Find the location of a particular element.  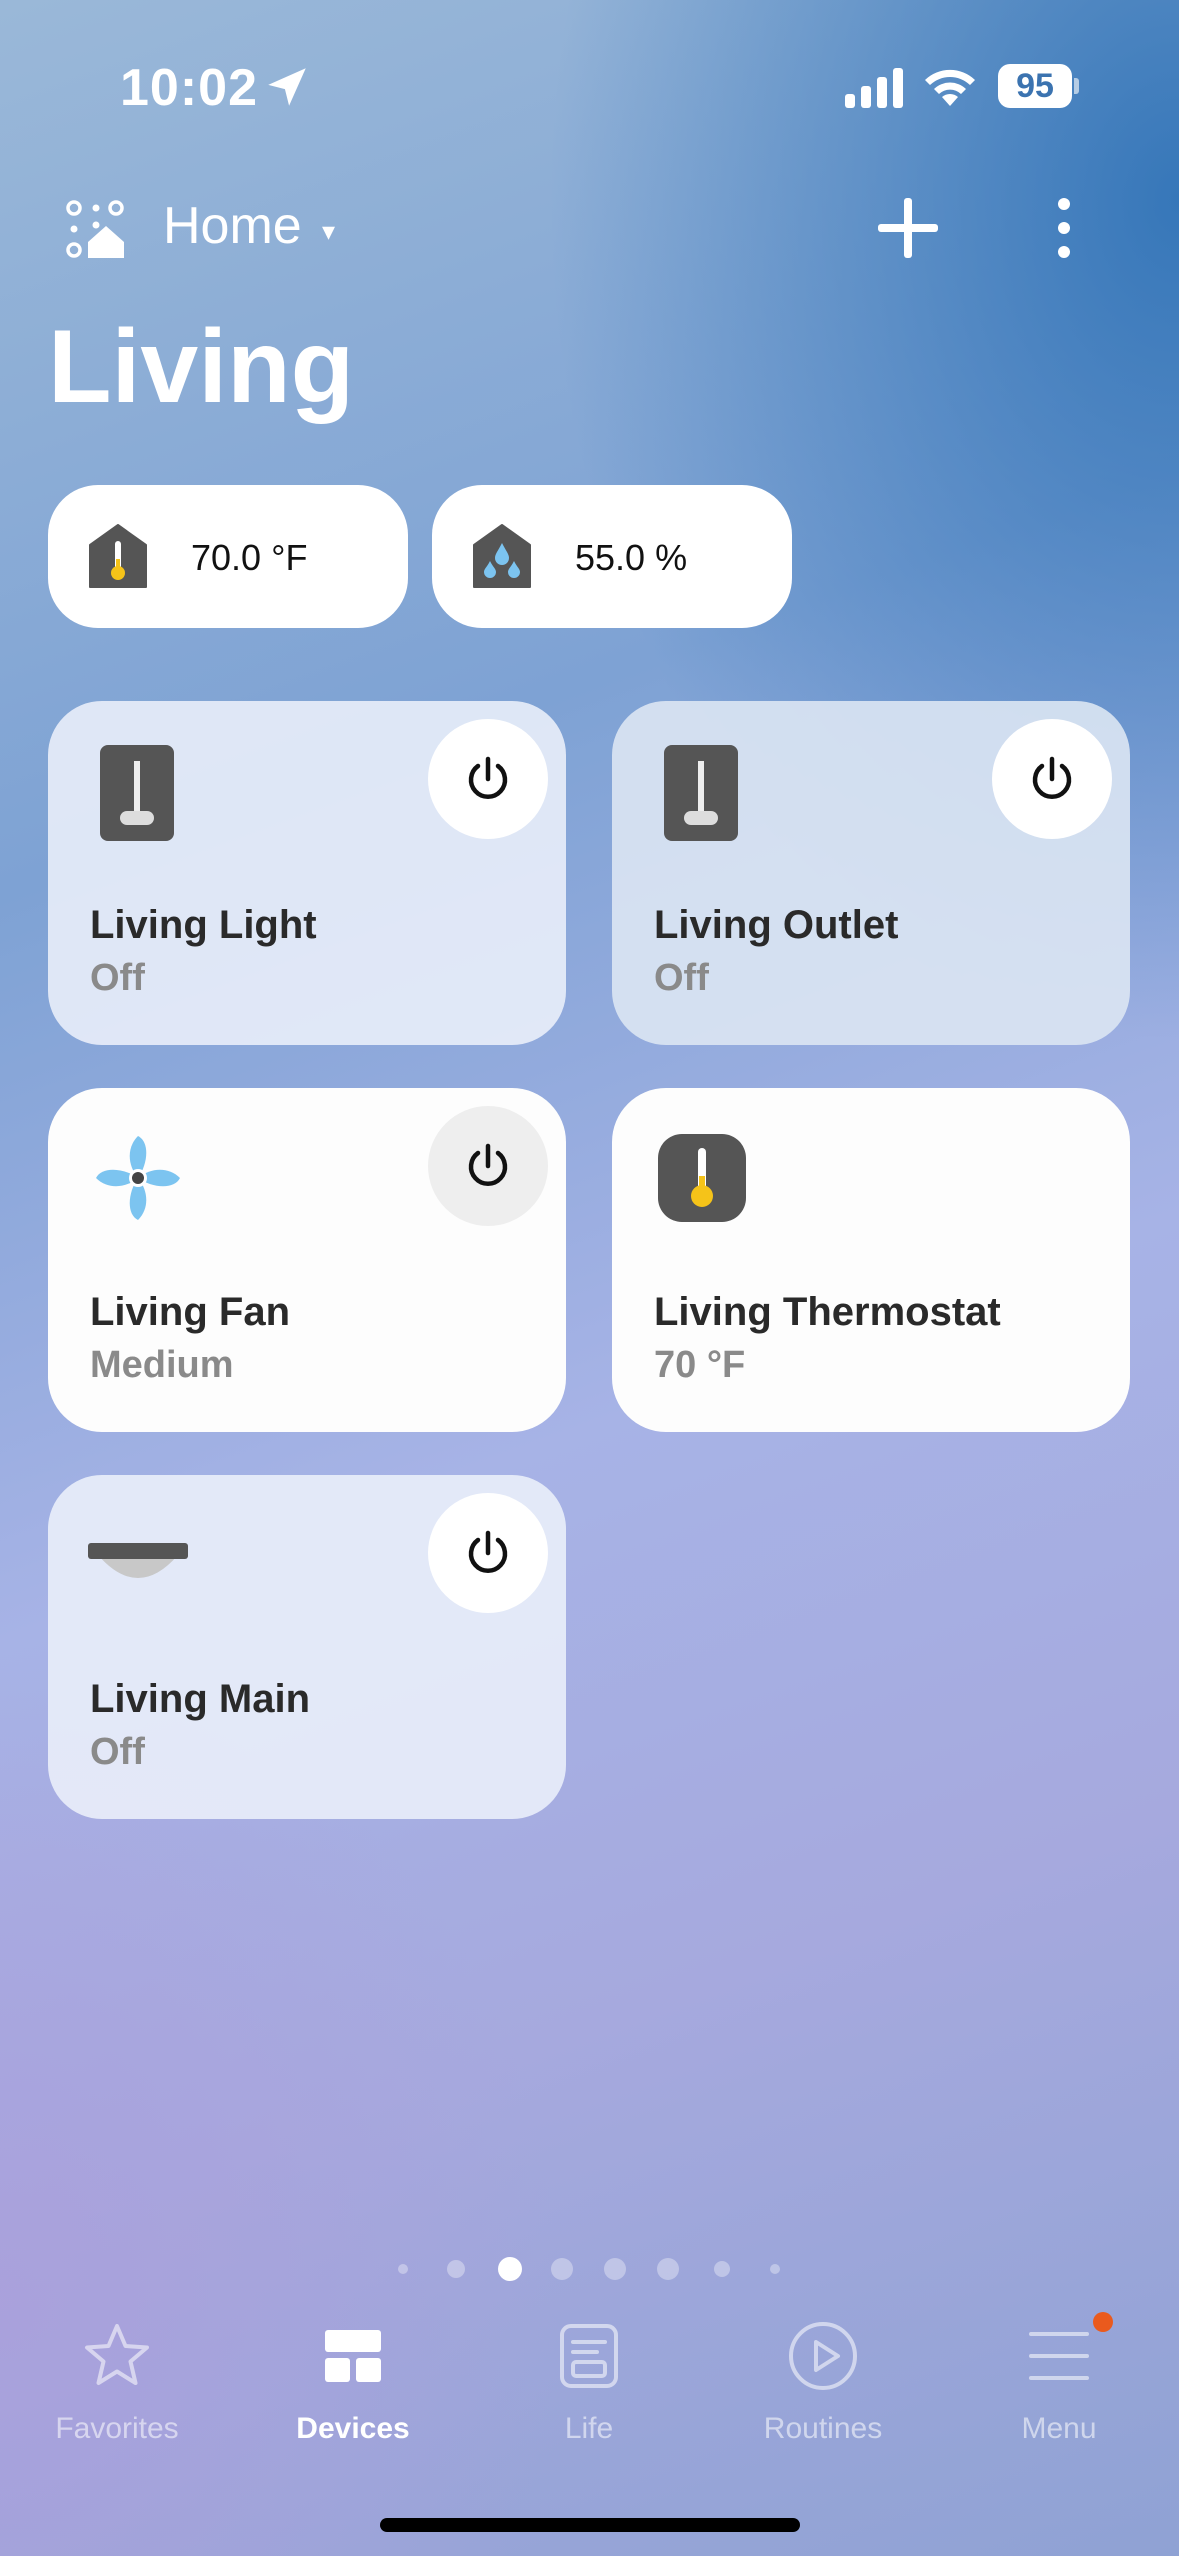

tab-label: Menu is located at coordinates (1059, 2428).